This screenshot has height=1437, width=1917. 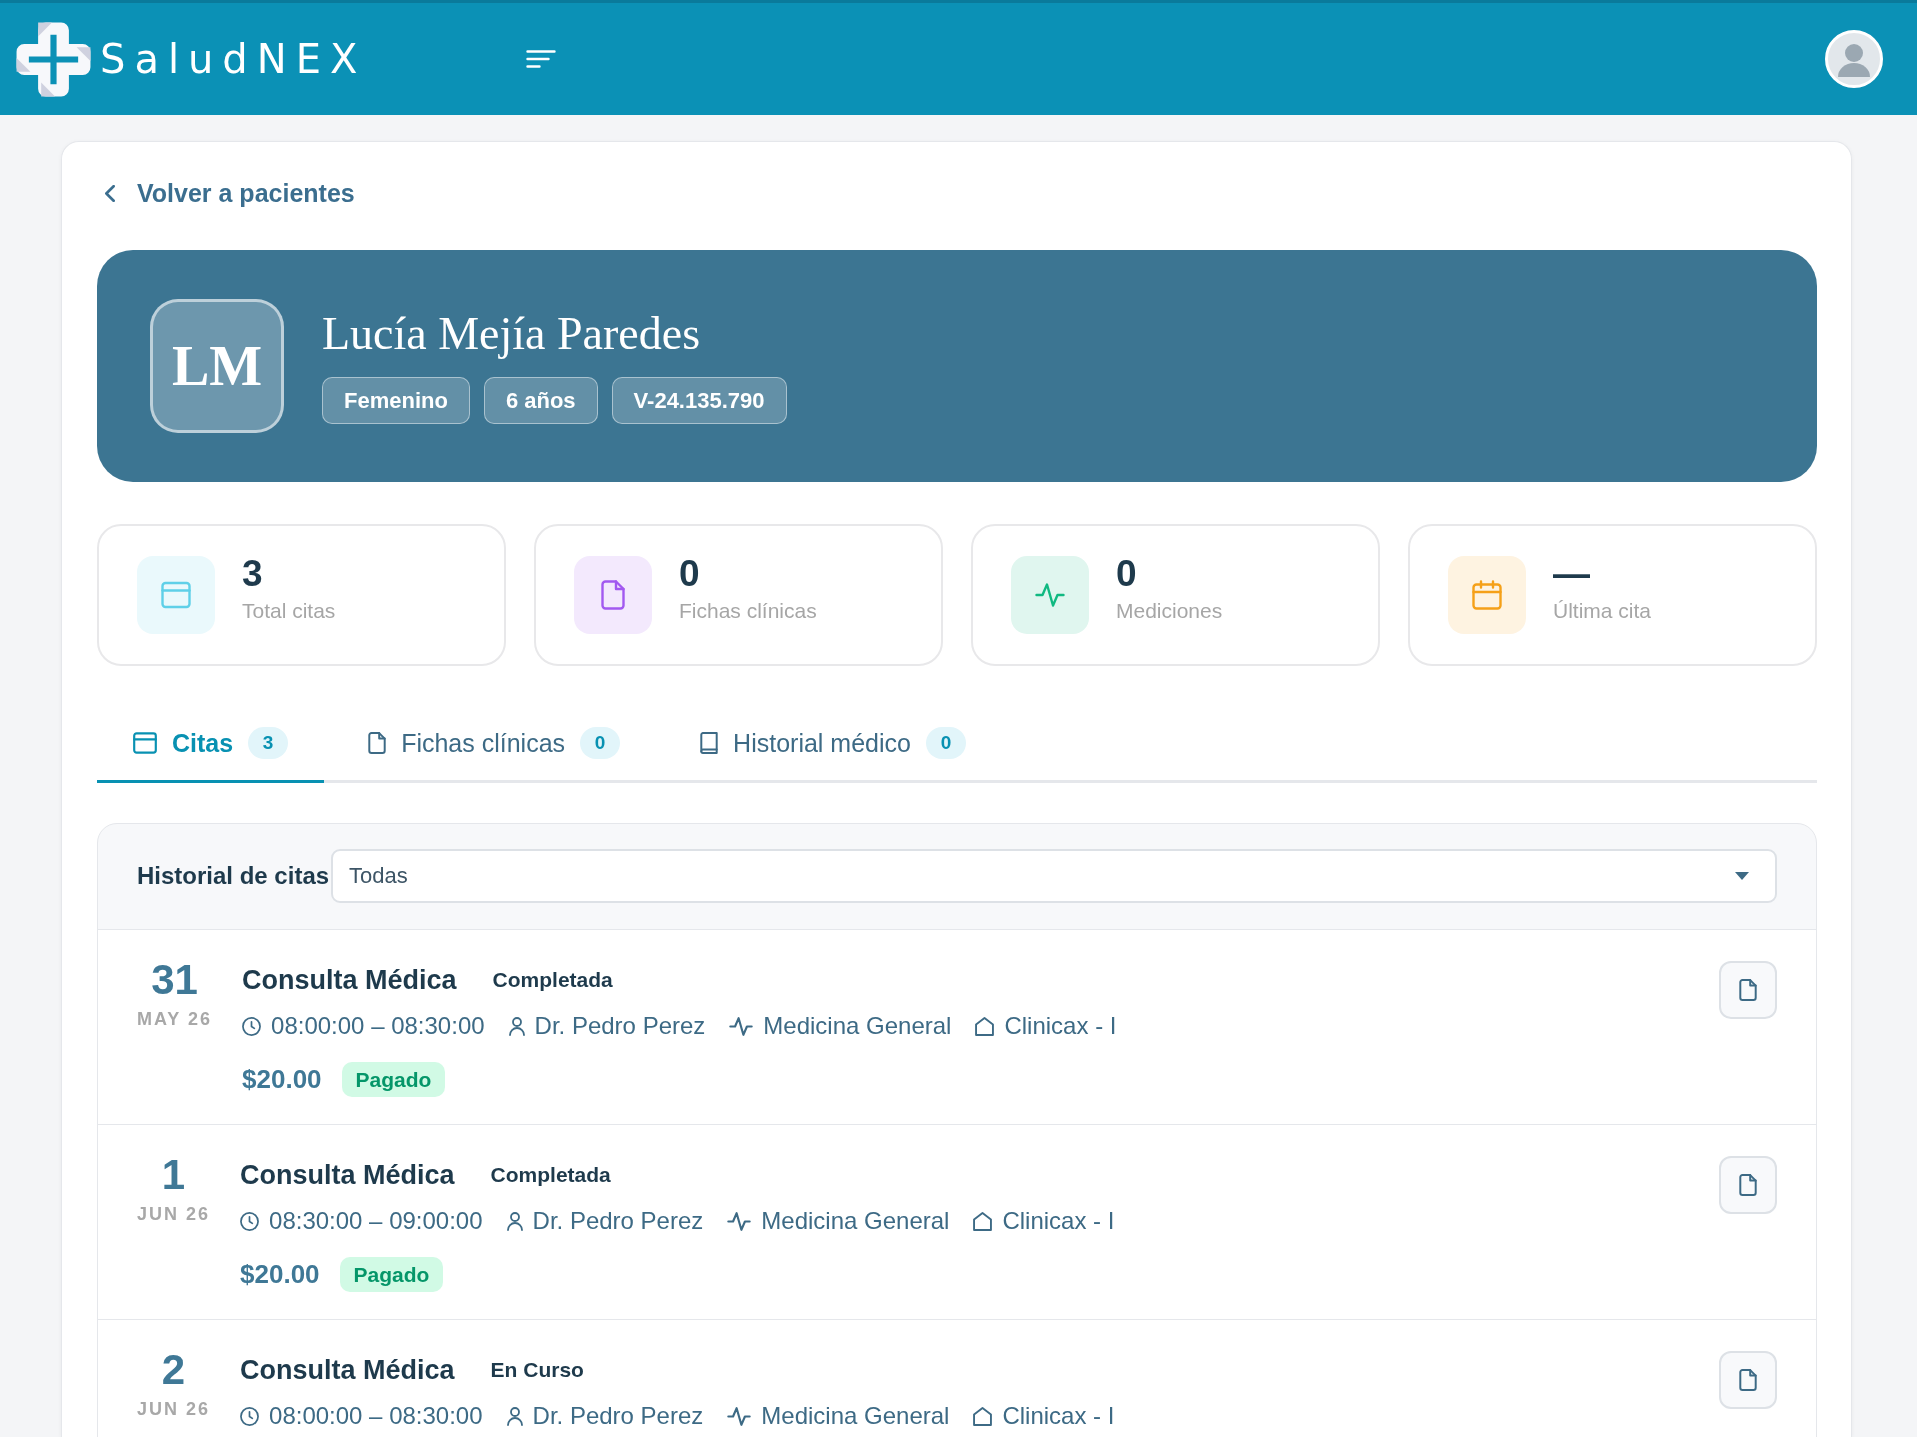 I want to click on stat-label: Total citas, so click(x=289, y=610).